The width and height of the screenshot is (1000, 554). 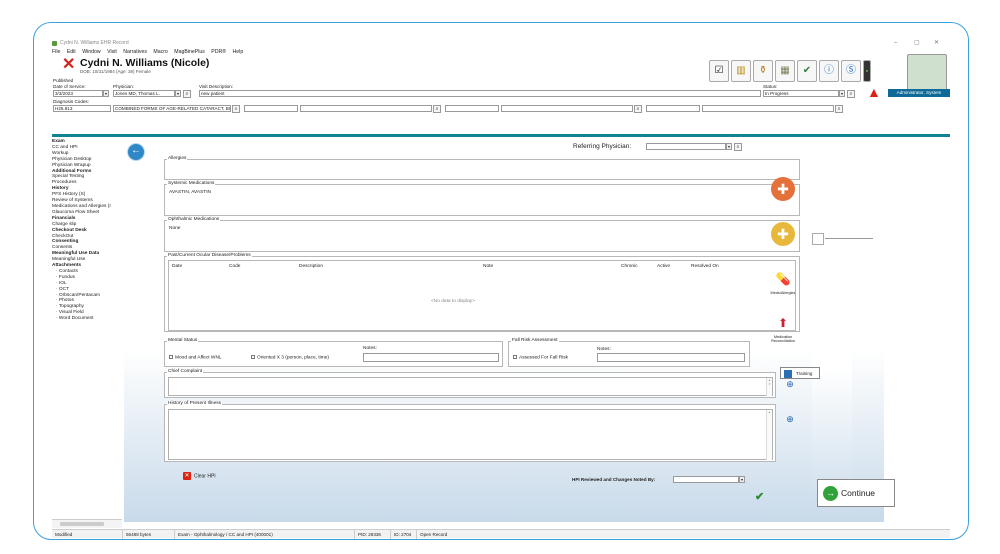 What do you see at coordinates (515, 357) in the screenshot?
I see `fall-risk-checkbox` at bounding box center [515, 357].